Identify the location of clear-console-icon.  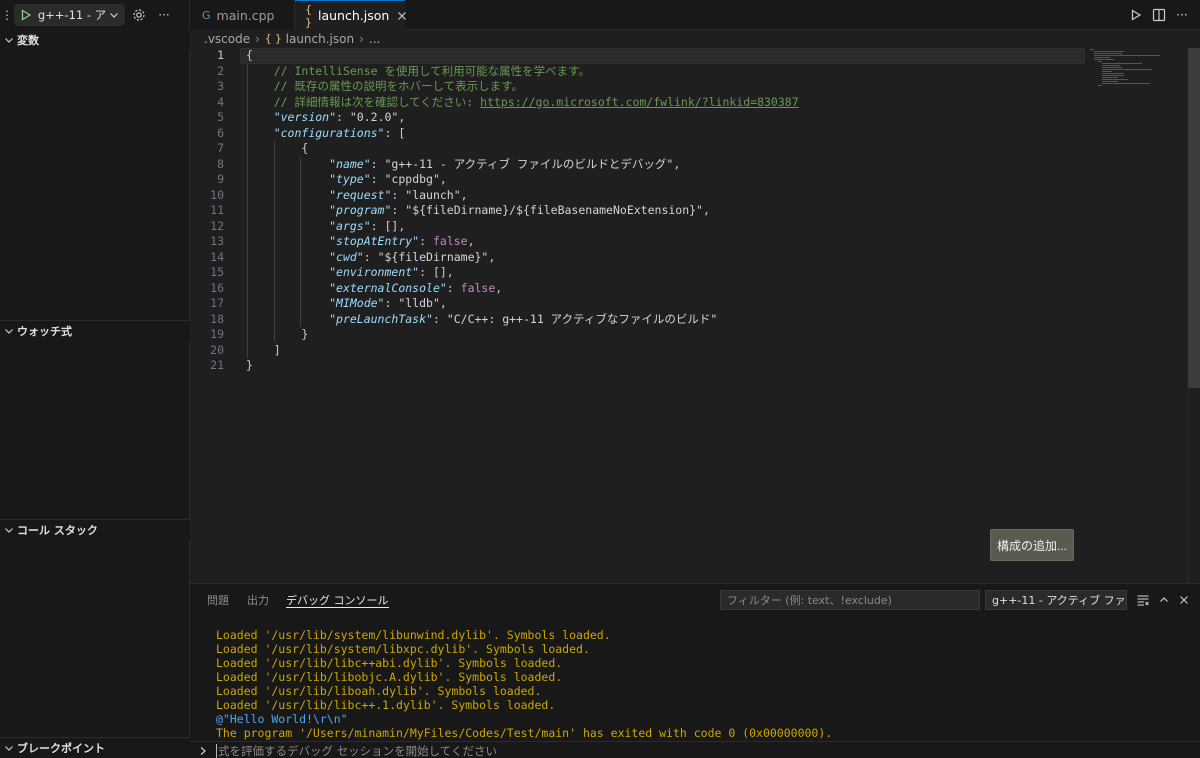
(1143, 600).